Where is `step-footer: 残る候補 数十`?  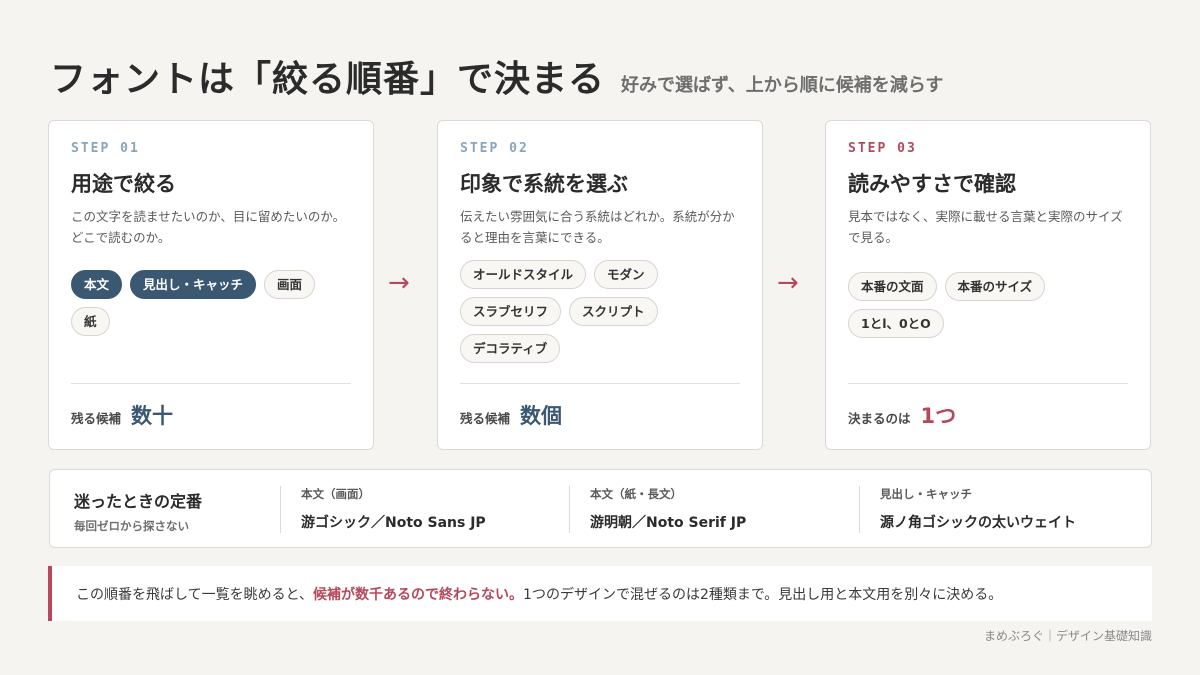
step-footer: 残る候補 数十 is located at coordinates (211, 406).